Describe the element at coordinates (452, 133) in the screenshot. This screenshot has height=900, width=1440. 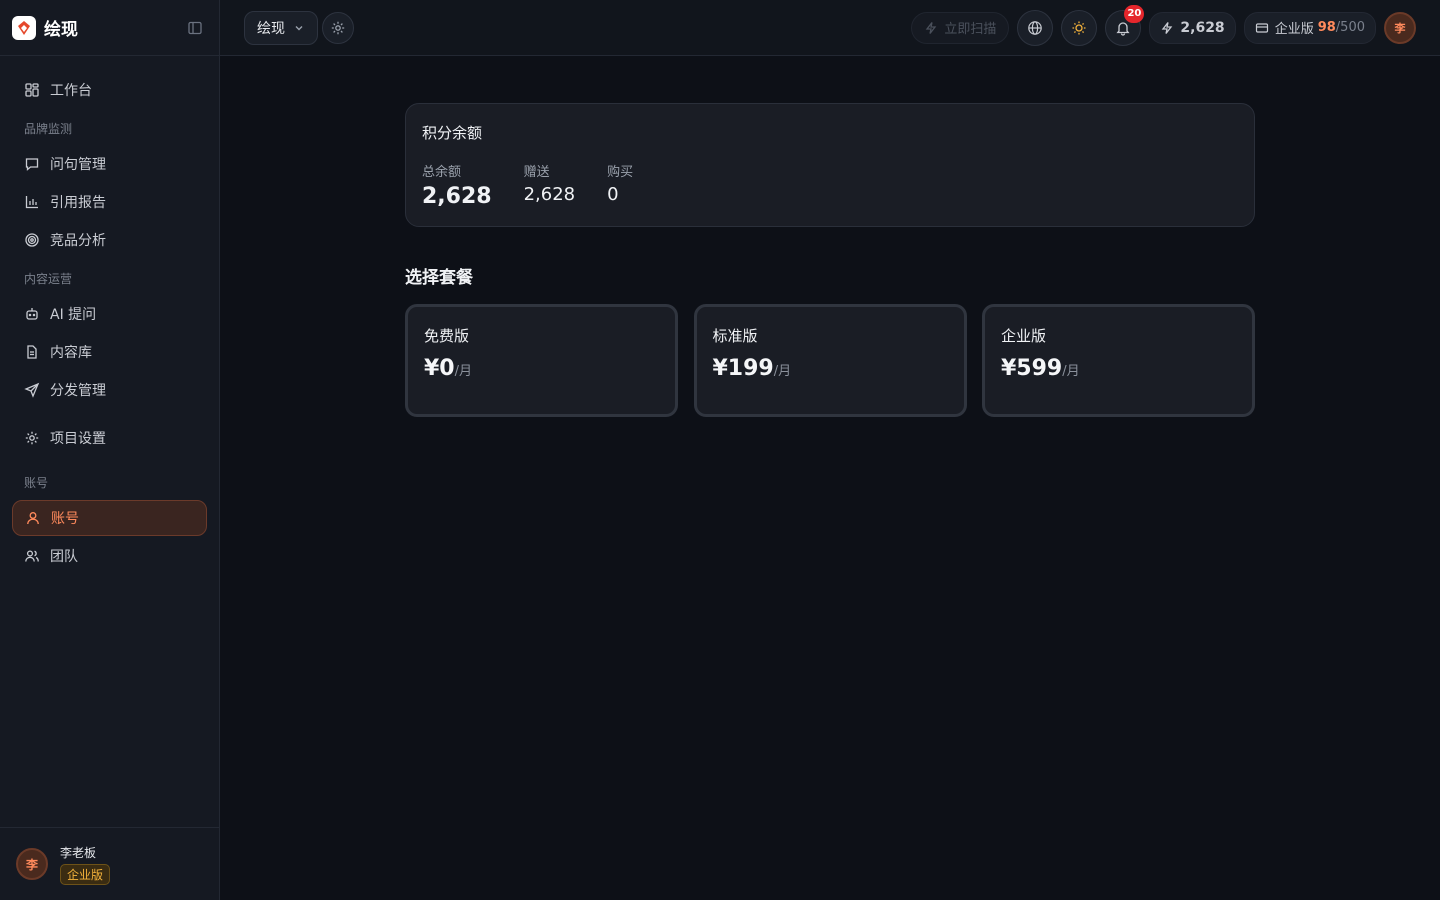
I see `credit-balance-title: 积分余额` at that location.